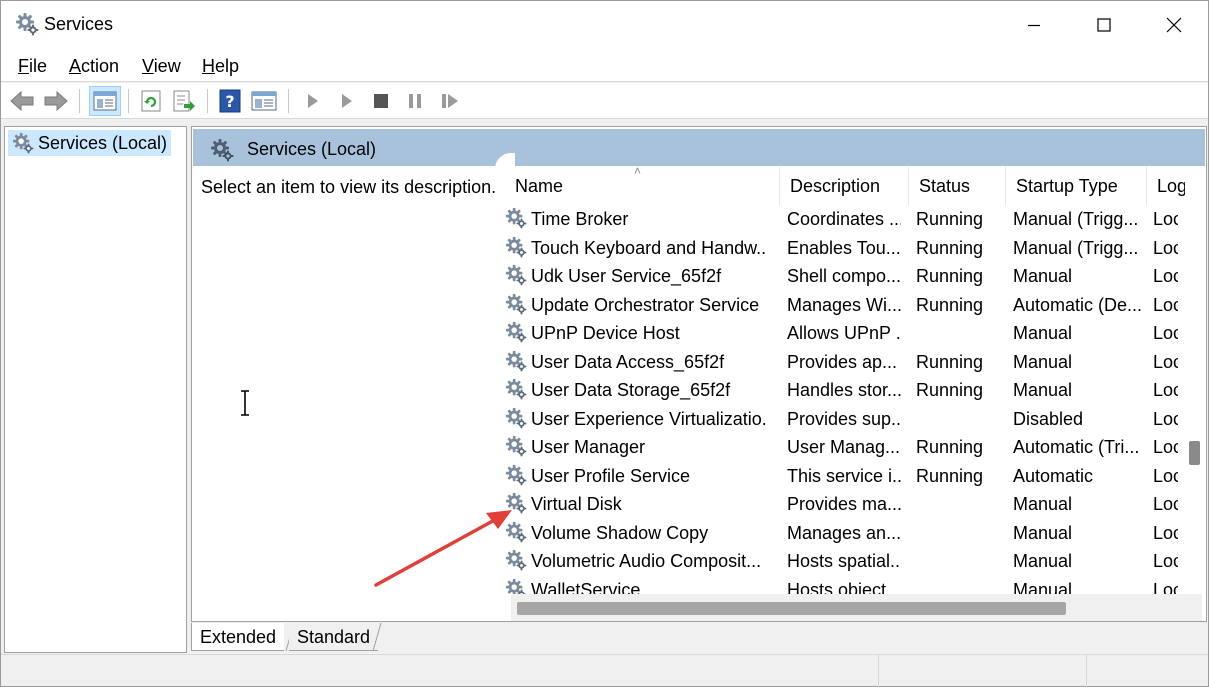 This screenshot has width=1209, height=687. What do you see at coordinates (264, 101) in the screenshot?
I see `properties-button` at bounding box center [264, 101].